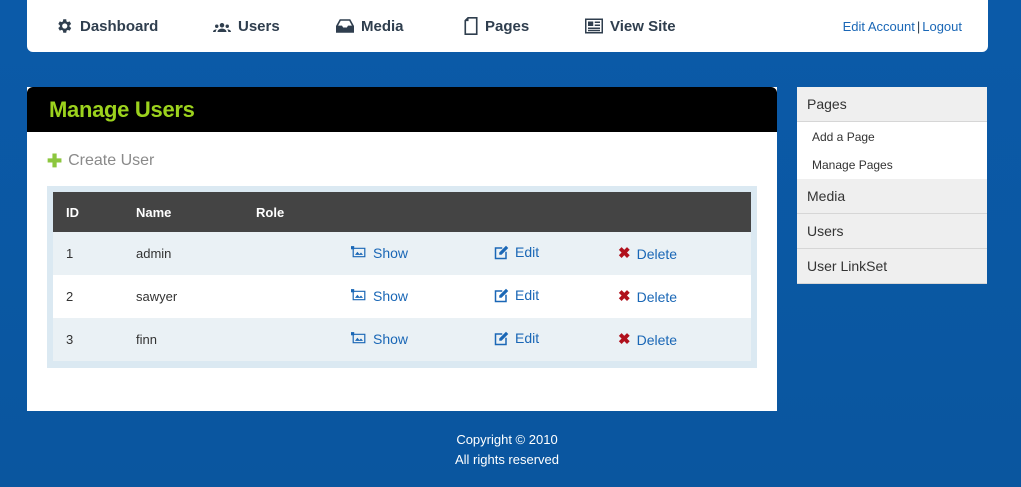 The width and height of the screenshot is (1021, 487). I want to click on column-header-role: Role, so click(270, 212).